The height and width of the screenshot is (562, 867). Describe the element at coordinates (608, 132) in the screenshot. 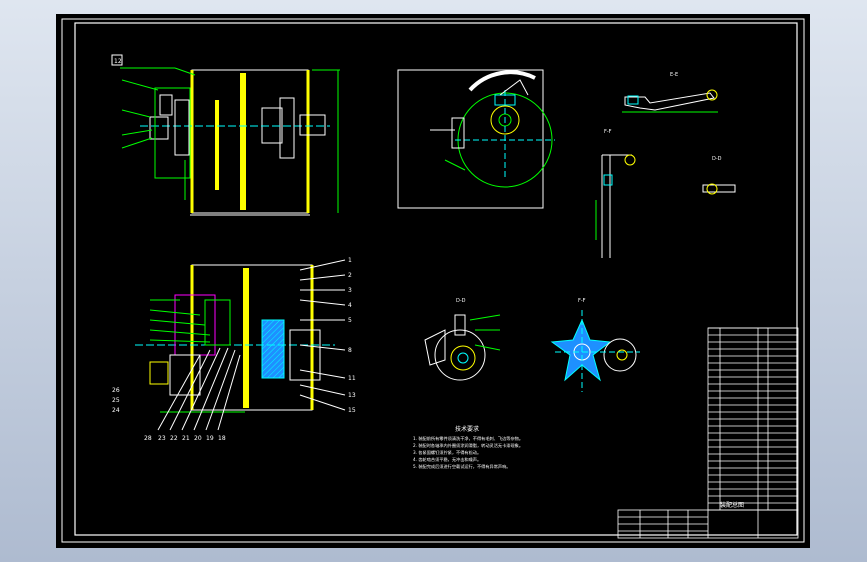

I see `svg-text: F-F` at that location.